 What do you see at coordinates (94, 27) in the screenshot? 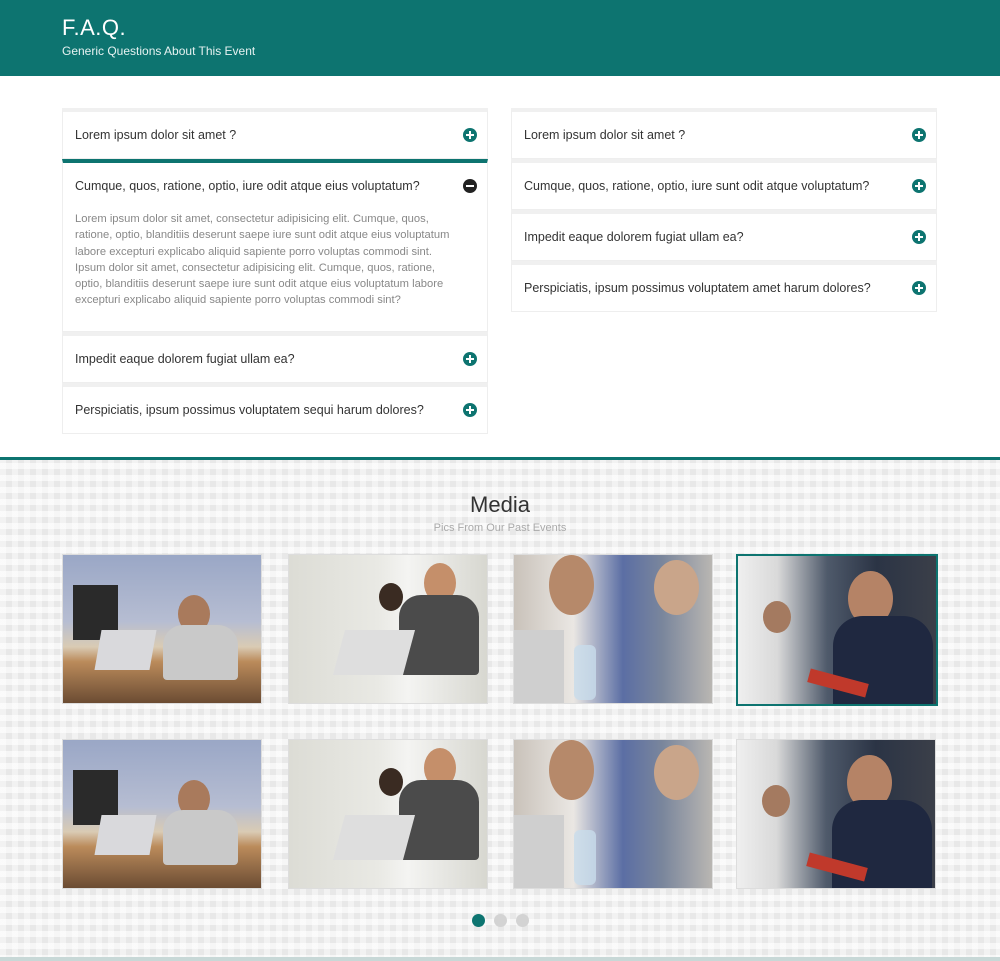
I see `page-title: F.A.Q.` at bounding box center [94, 27].